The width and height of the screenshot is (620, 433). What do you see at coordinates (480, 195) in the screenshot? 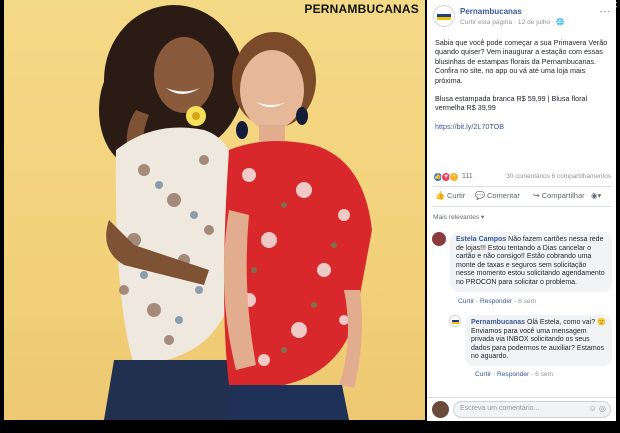
I see `speech-bubble-icon: 💬` at bounding box center [480, 195].